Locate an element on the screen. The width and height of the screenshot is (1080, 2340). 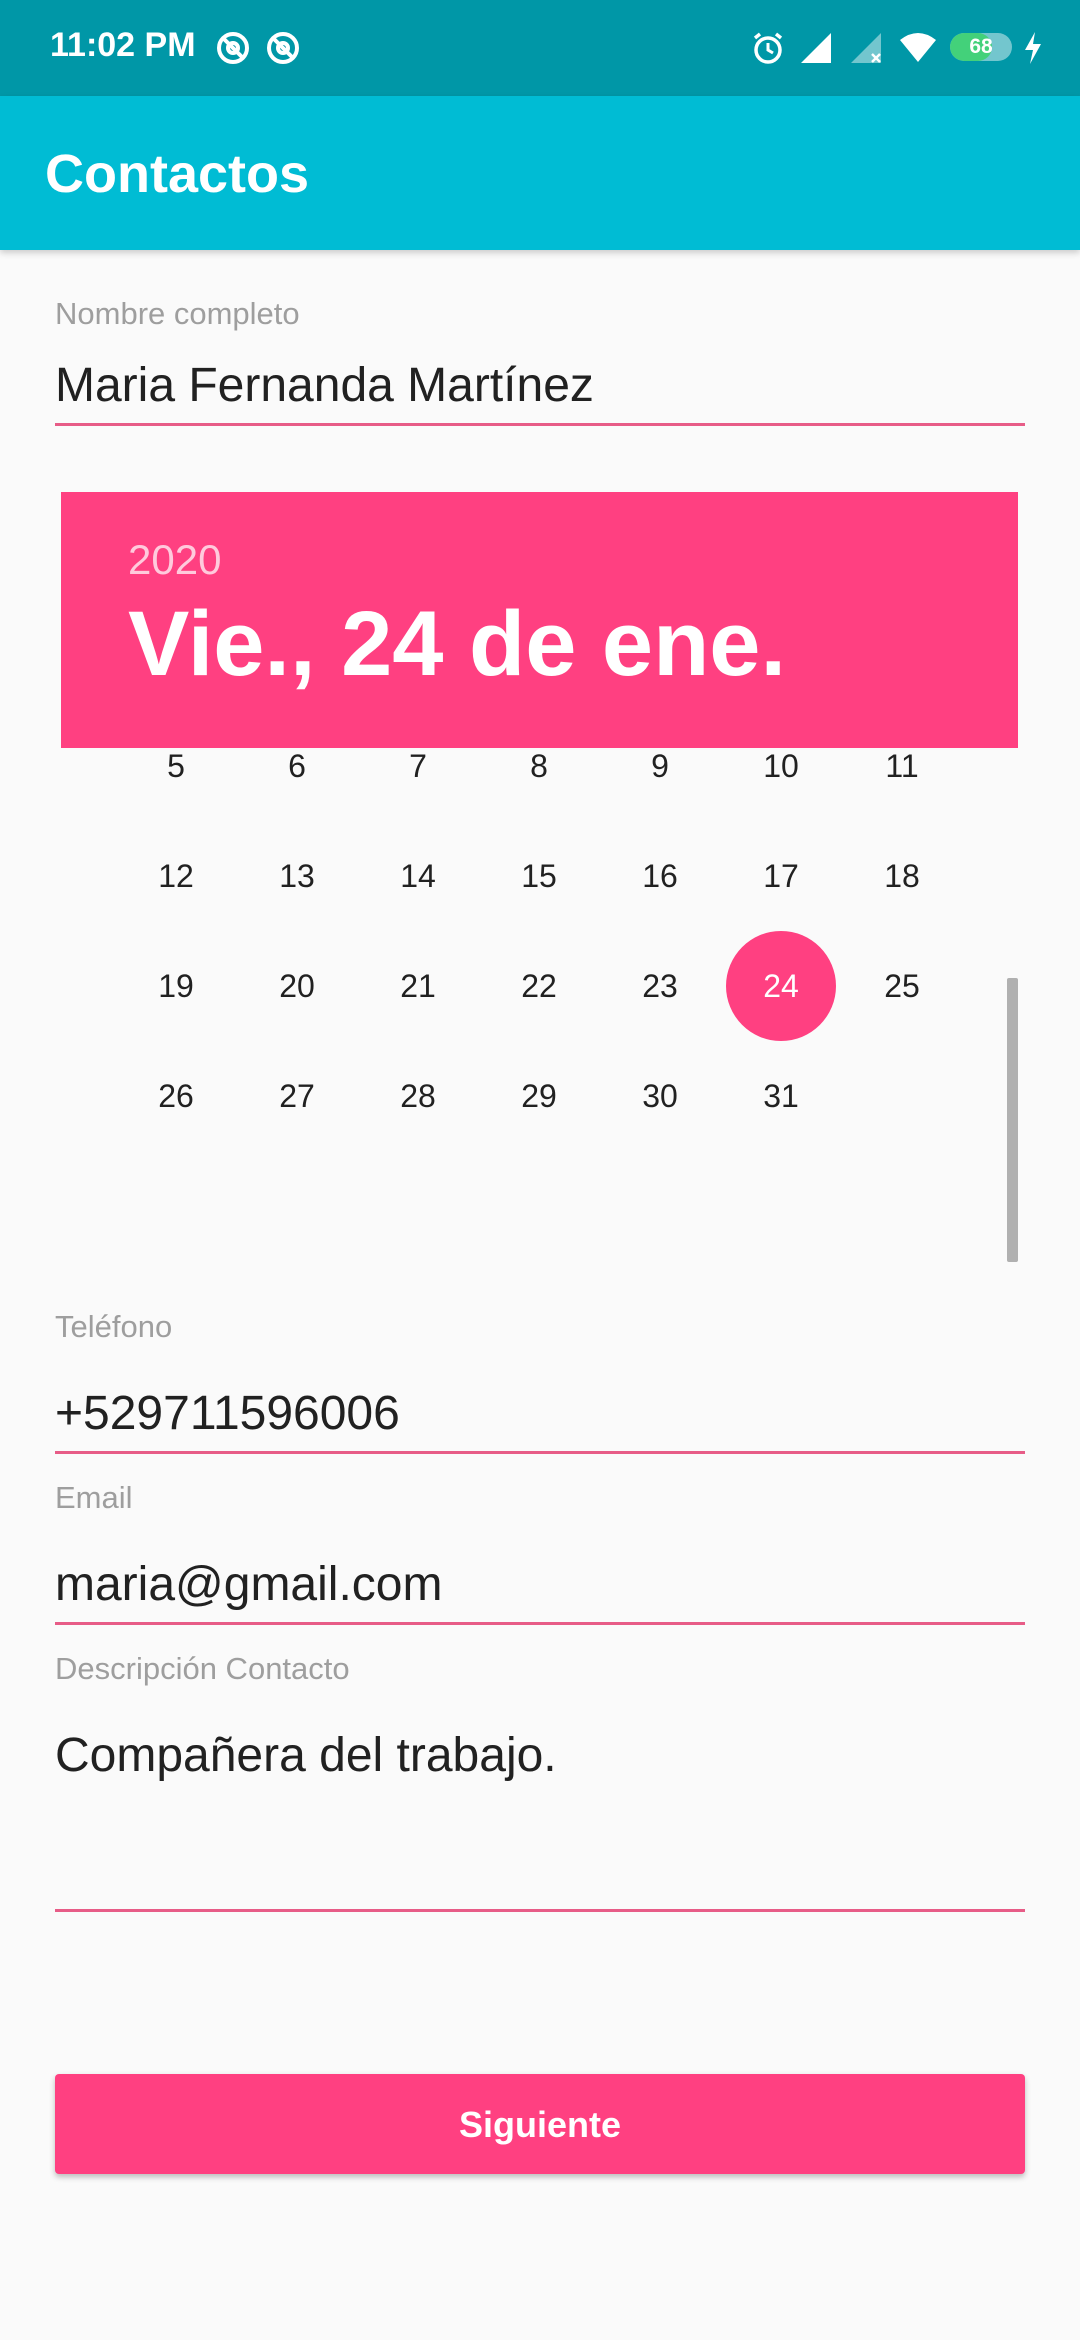
phone-field: +529711596006 is located at coordinates (540, 1413).